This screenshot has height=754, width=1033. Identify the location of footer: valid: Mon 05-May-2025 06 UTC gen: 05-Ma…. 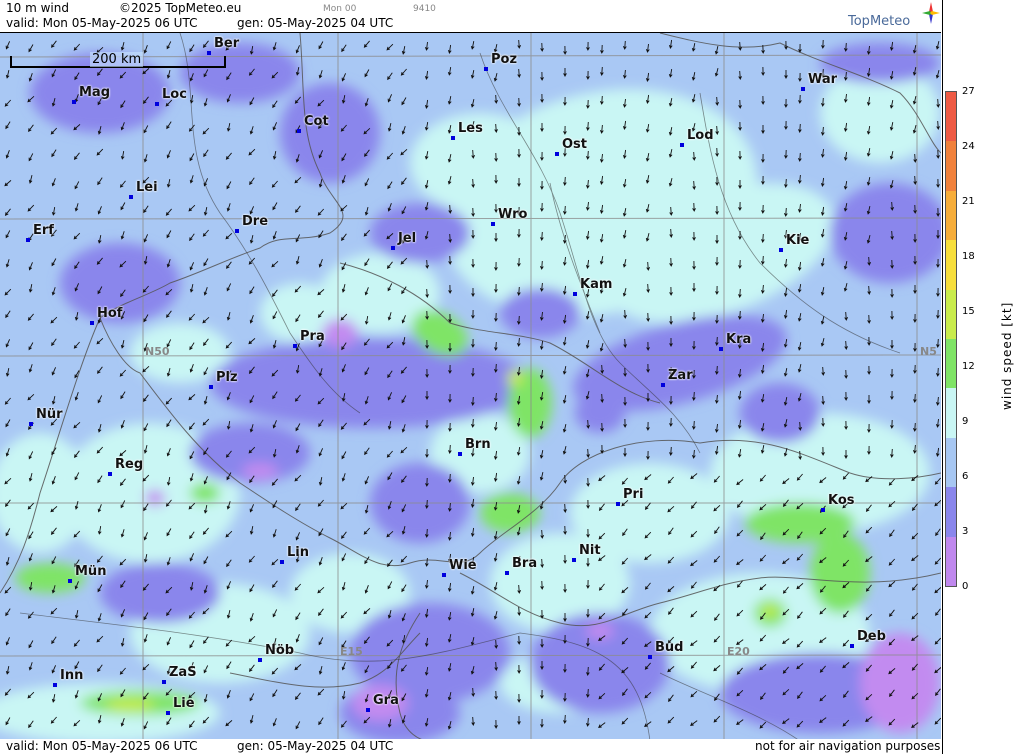
(471, 746).